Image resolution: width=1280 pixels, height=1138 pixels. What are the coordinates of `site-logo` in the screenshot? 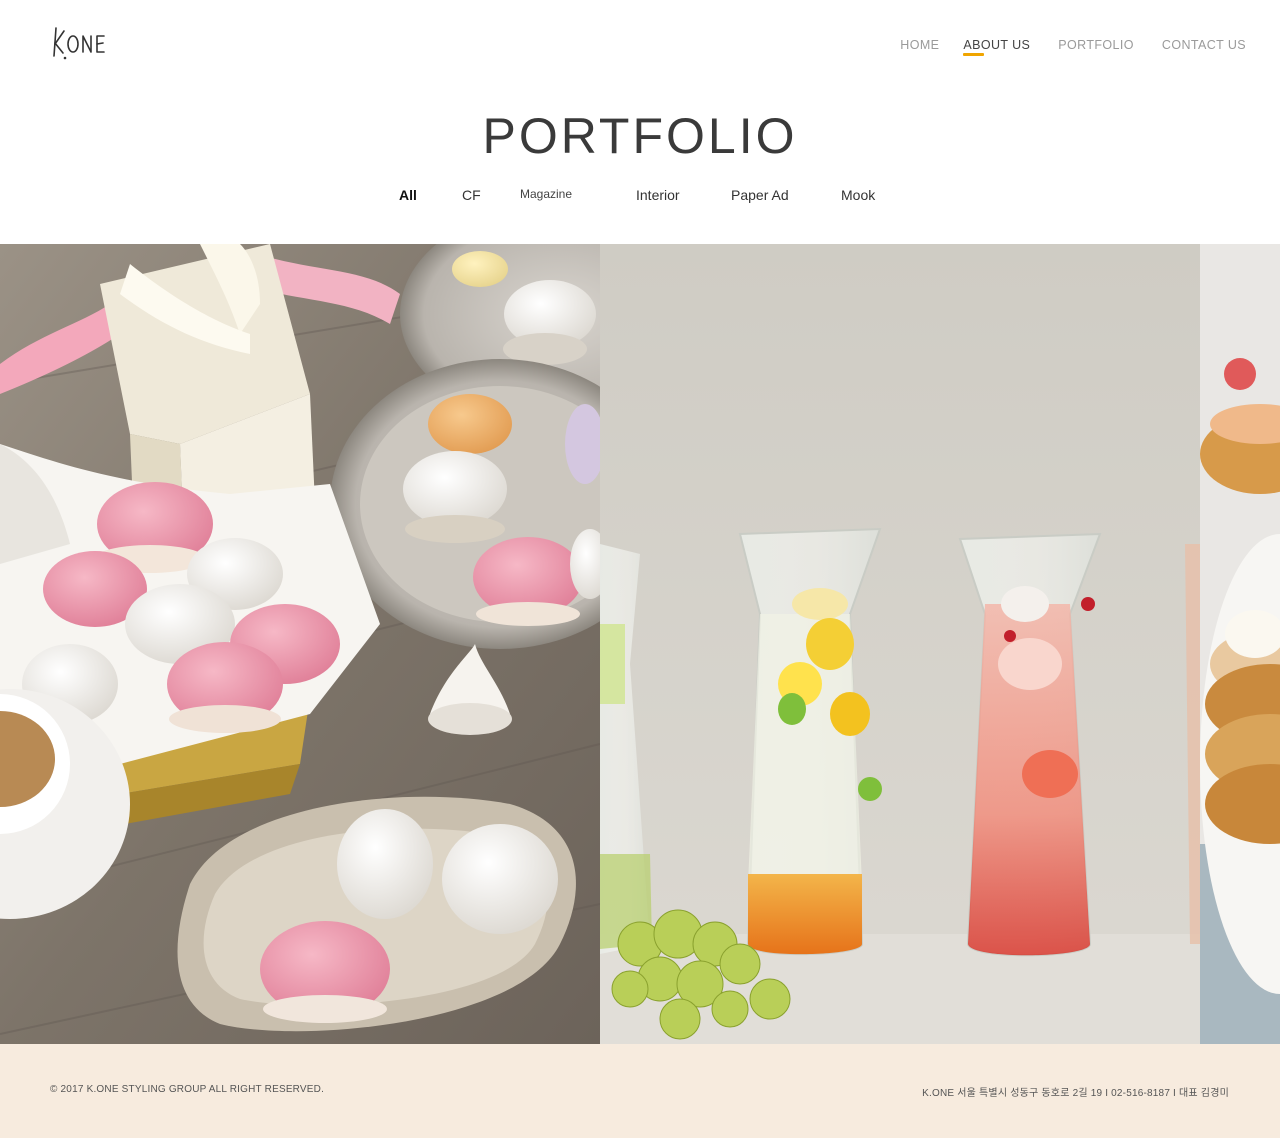 It's located at (81, 43).